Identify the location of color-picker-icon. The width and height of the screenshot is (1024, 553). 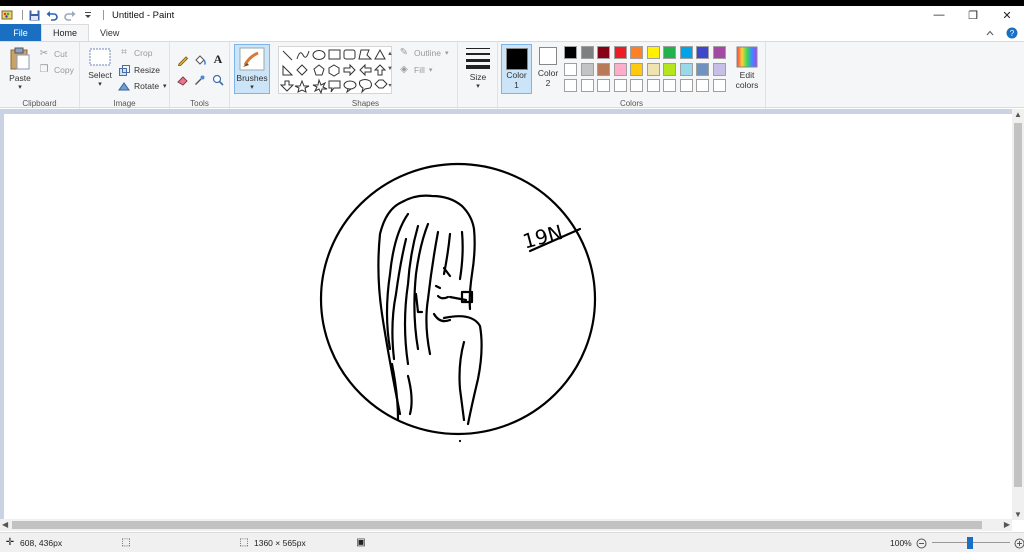
(200, 80).